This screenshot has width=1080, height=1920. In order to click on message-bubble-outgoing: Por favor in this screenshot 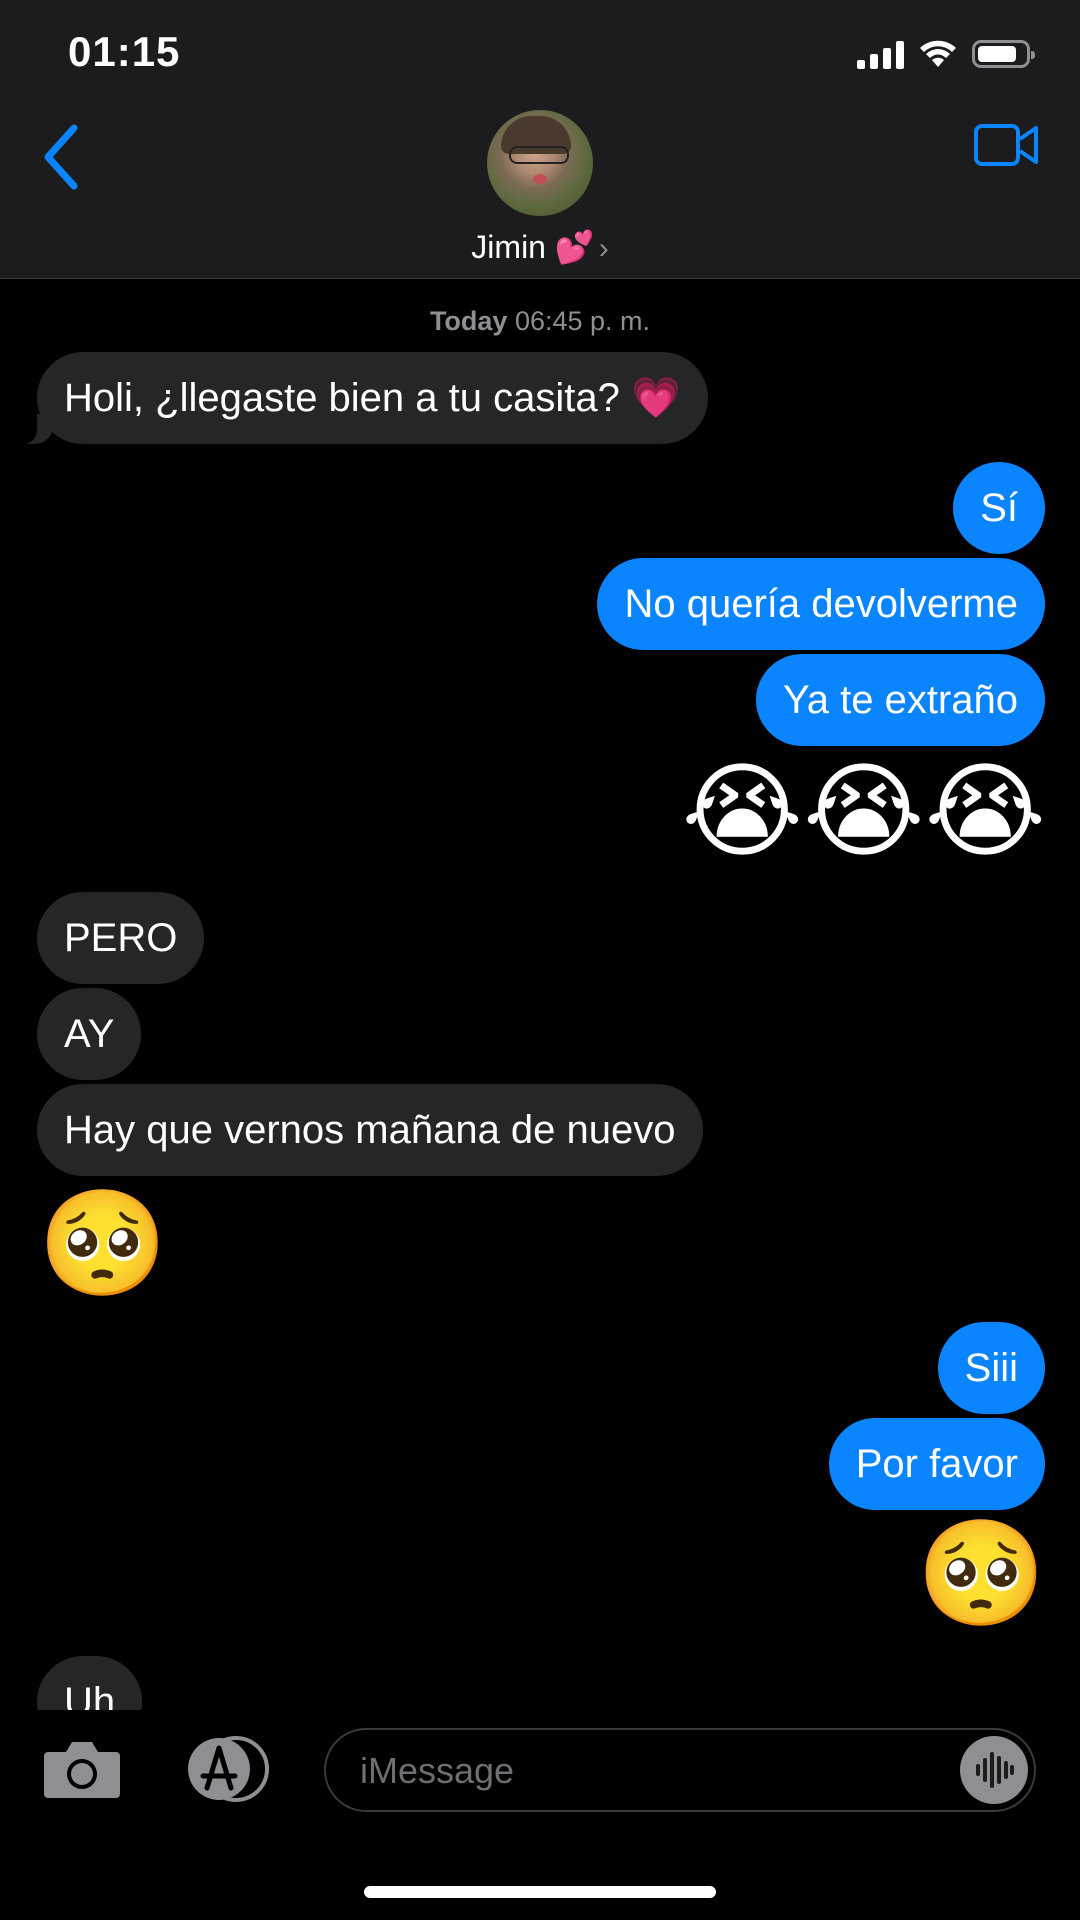, I will do `click(936, 1464)`.